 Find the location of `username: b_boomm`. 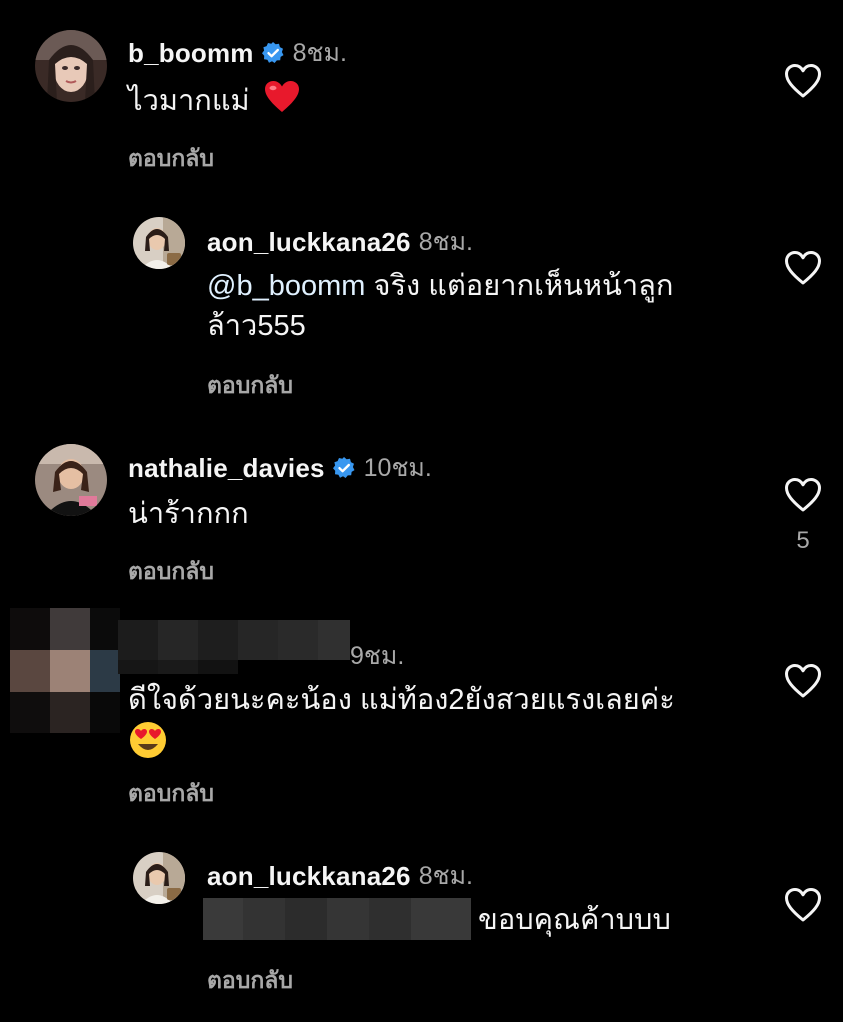

username: b_boomm is located at coordinates (191, 53).